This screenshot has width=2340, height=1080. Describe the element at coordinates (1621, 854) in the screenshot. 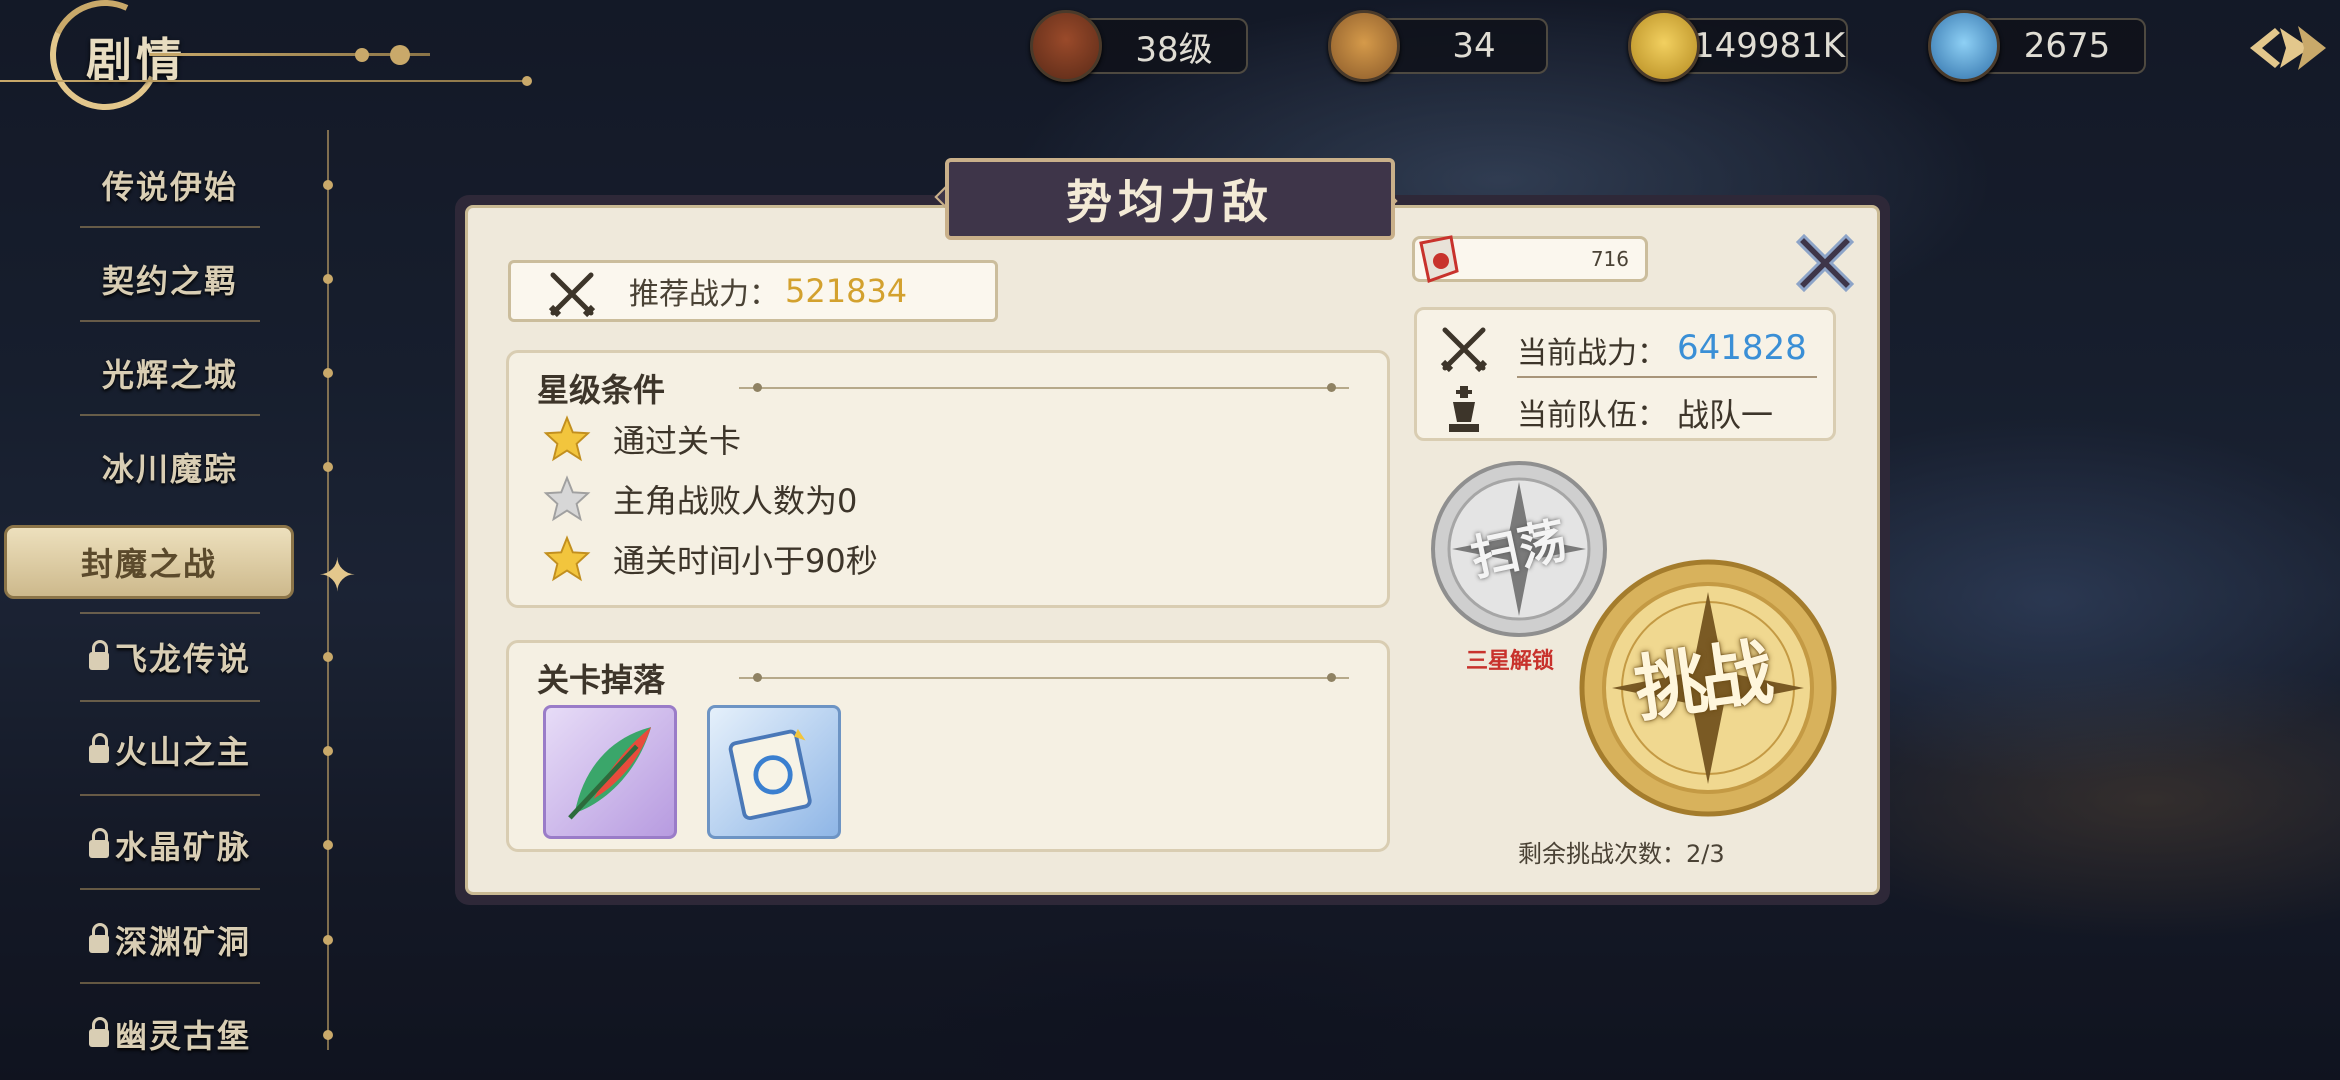

I see `remaining-attempts: 剩余挑战次数：2/3` at that location.